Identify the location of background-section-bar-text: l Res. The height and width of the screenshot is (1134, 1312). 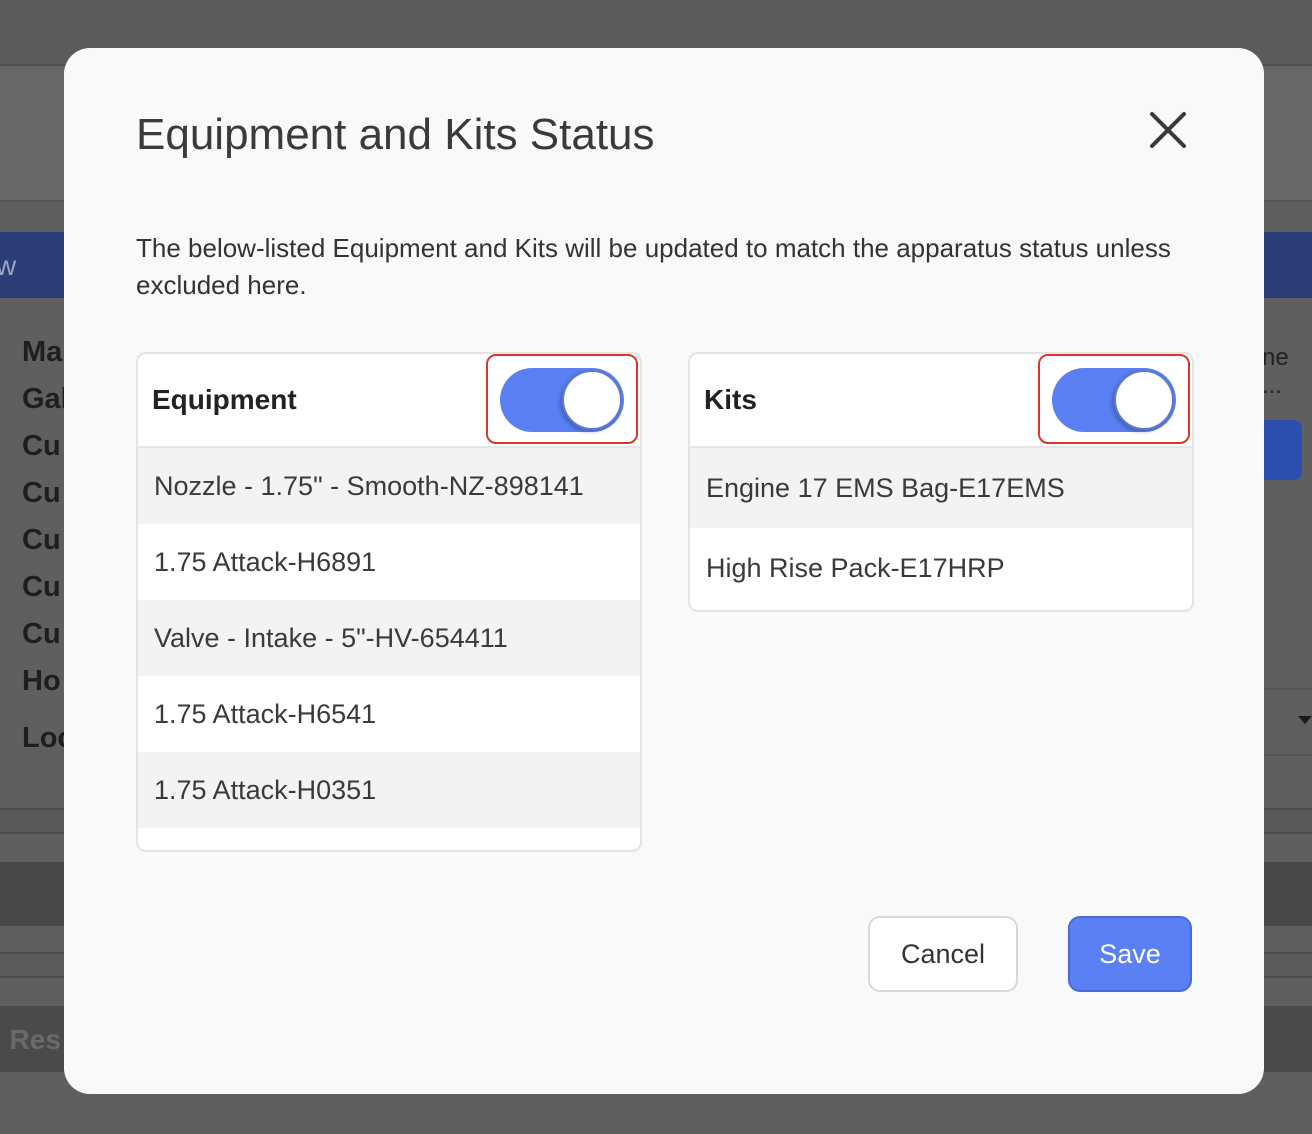
(30, 1039).